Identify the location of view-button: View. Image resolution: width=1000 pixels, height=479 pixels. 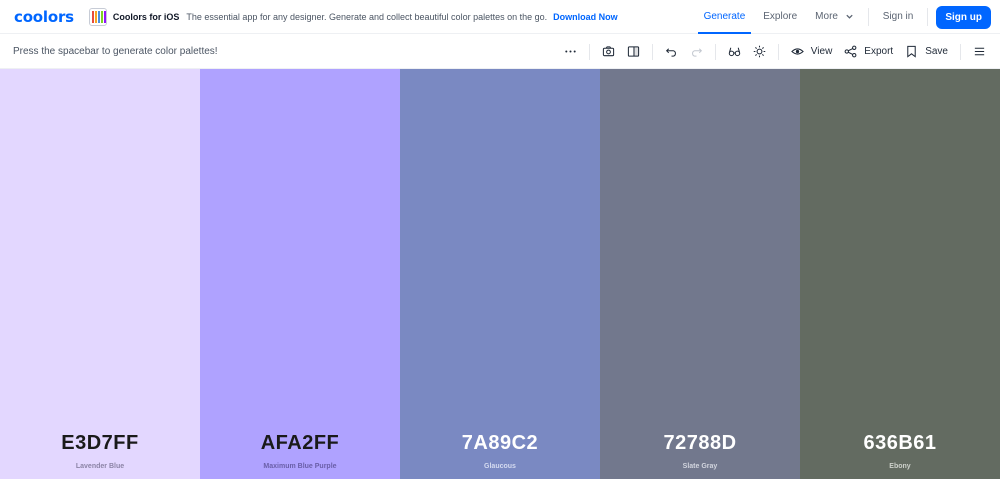
(812, 51).